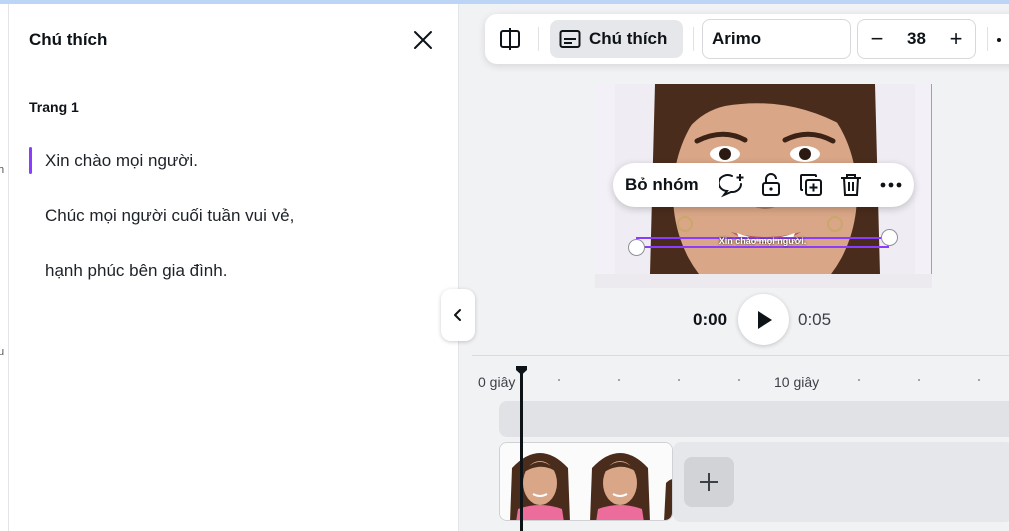  I want to click on ungroup-button: Bỏ nhóm, so click(662, 185).